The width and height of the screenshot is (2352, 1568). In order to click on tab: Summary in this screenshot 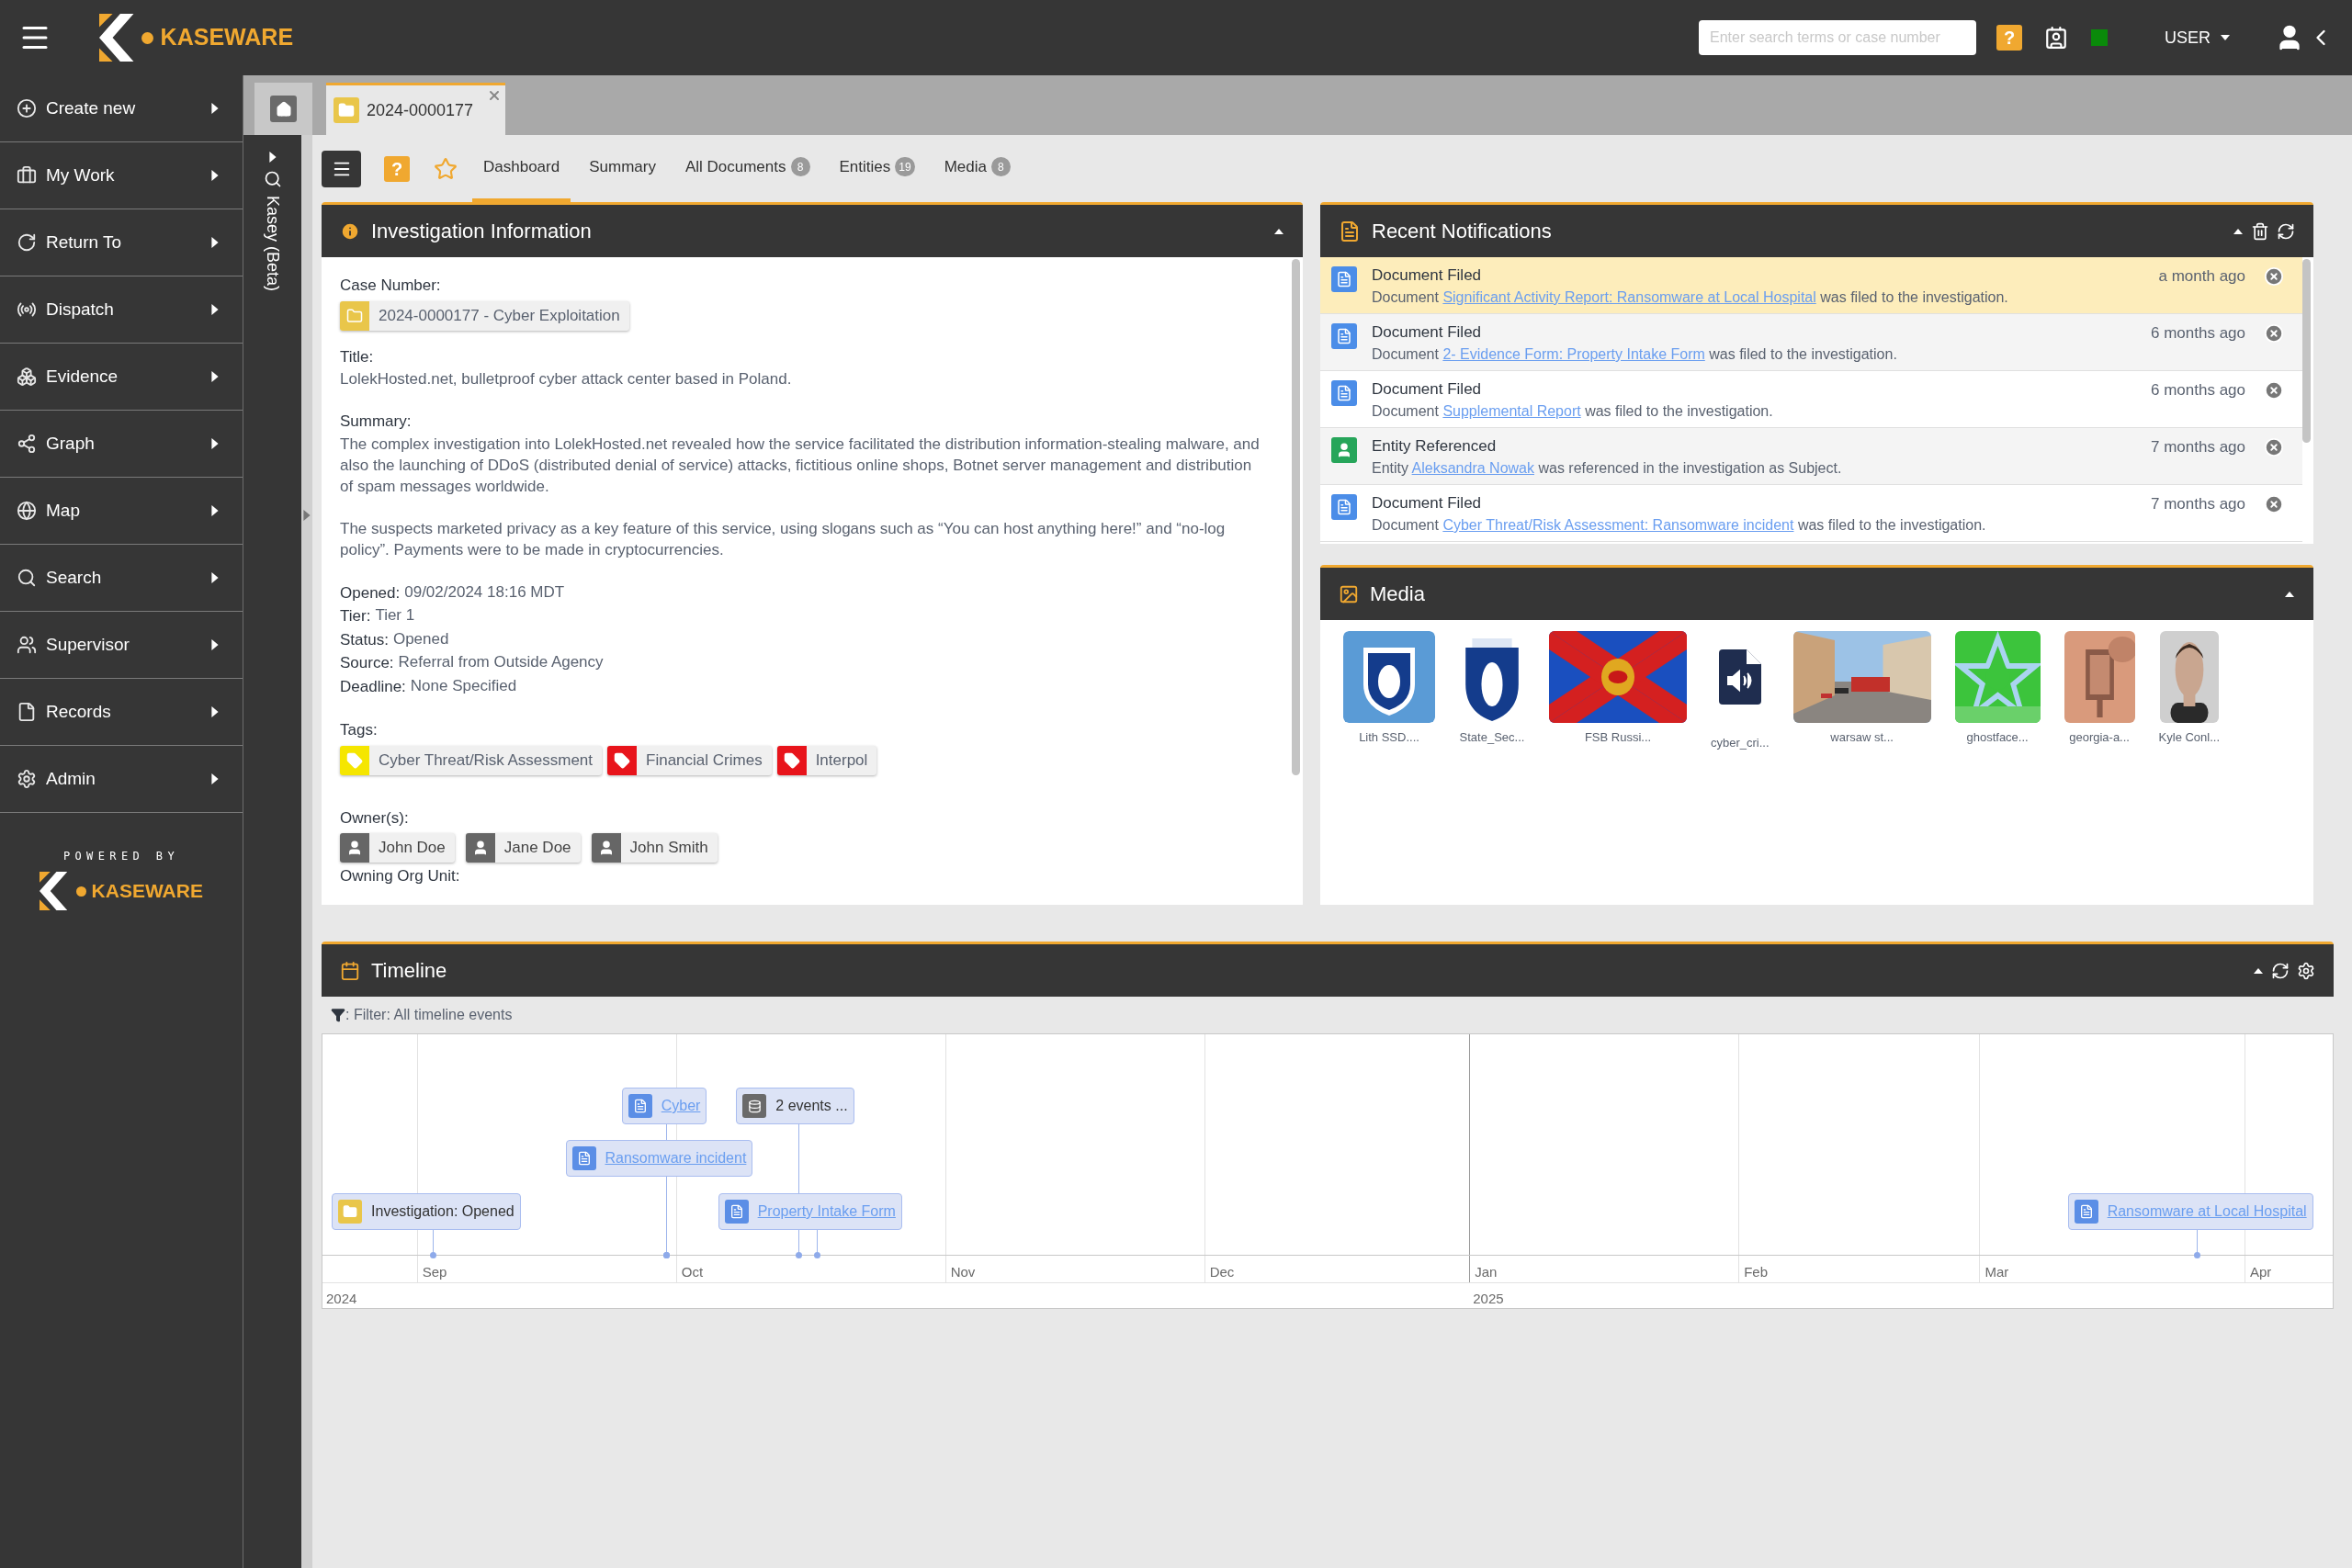, I will do `click(623, 168)`.